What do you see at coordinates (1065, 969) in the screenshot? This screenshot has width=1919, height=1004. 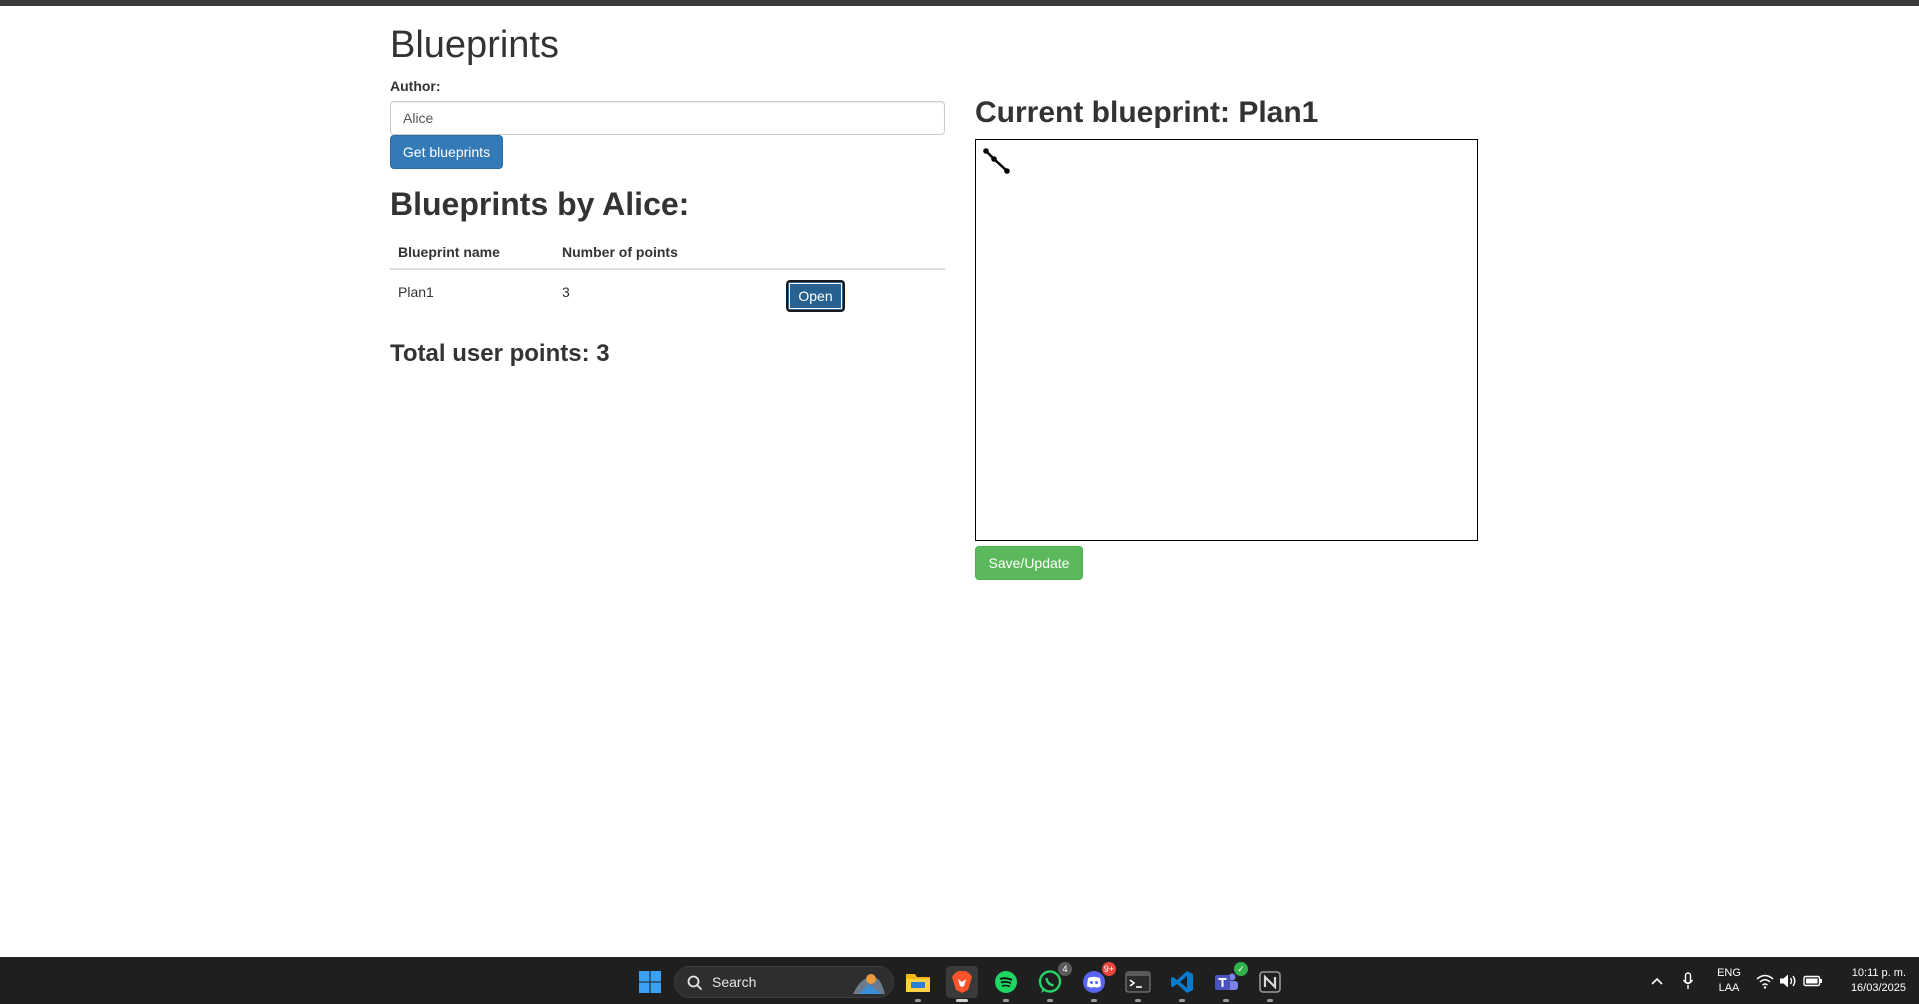 I see `whatsapp-badge: 4` at bounding box center [1065, 969].